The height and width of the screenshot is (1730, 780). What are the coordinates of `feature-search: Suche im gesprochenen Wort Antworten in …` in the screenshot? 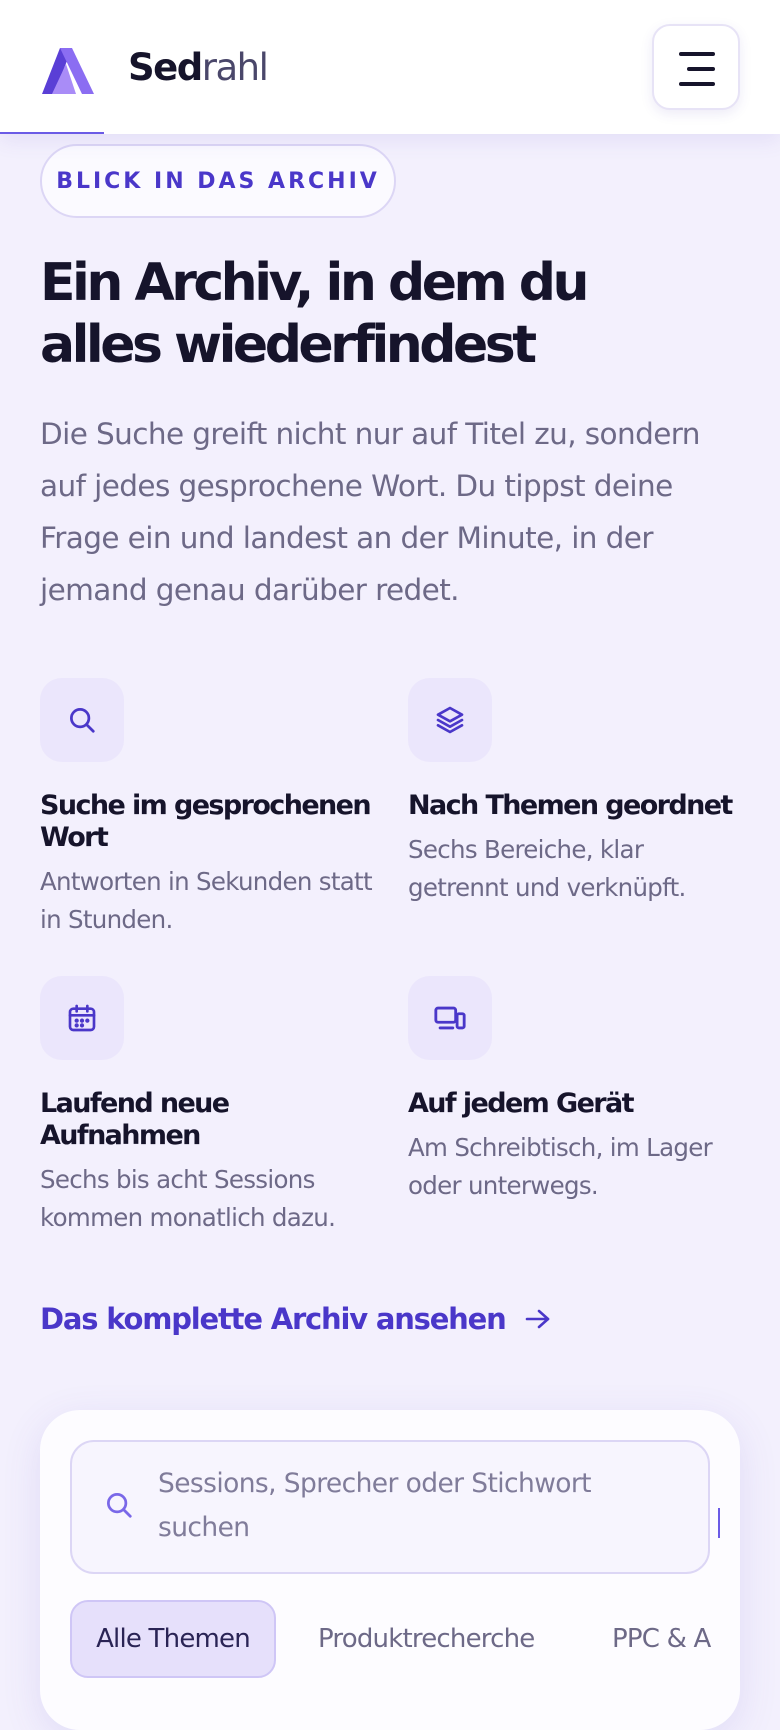 It's located at (210, 808).